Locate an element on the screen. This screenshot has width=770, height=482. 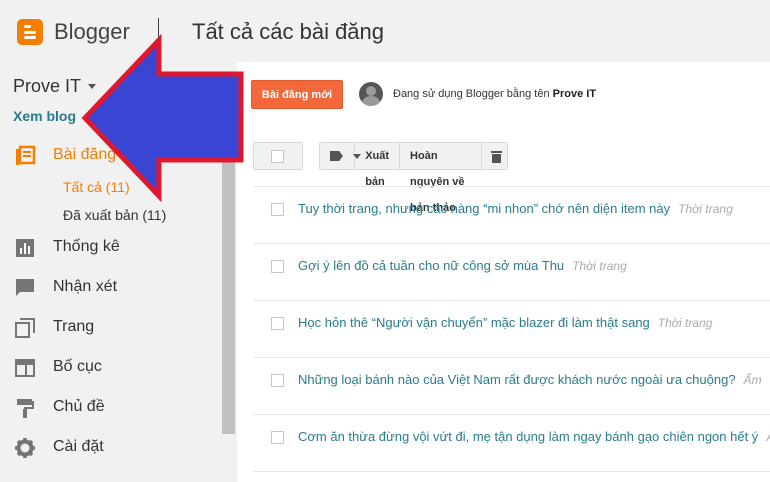
sidebar-item-stats: Thống kê is located at coordinates (110, 248).